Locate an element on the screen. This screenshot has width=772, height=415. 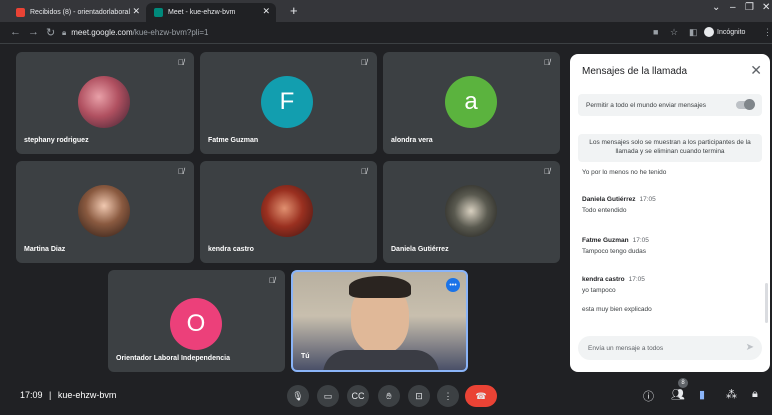
url-field: 🔒︎ meet.google.com/kue-ehzw-bvm?pli=1 is located at coordinates (352, 32).